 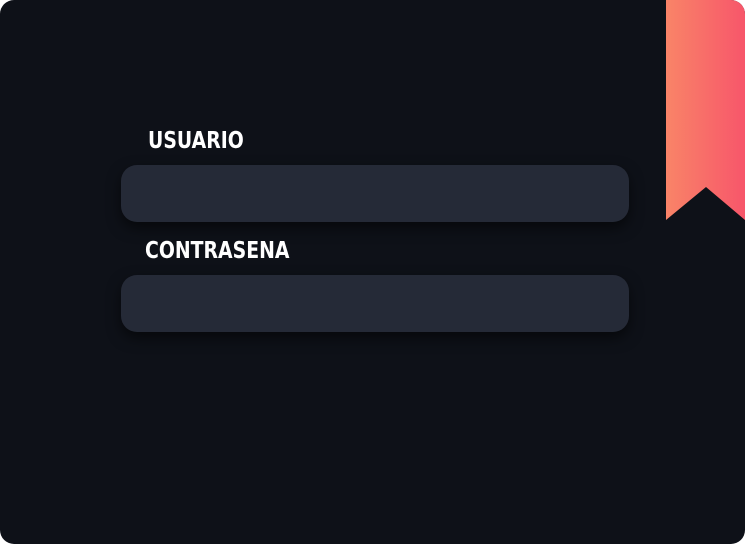 I want to click on bookmark-ribbon, so click(x=705, y=110).